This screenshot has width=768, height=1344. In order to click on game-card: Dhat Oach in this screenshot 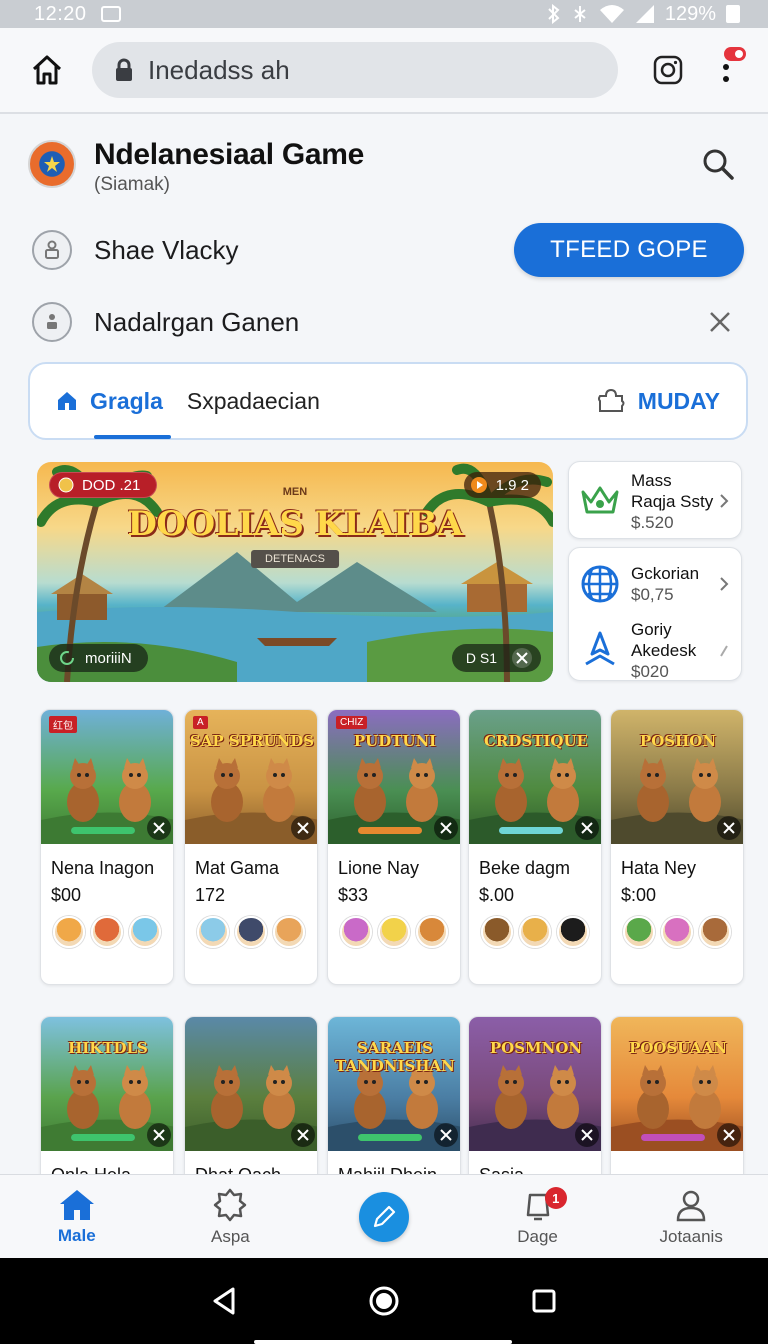, I will do `click(251, 1101)`.